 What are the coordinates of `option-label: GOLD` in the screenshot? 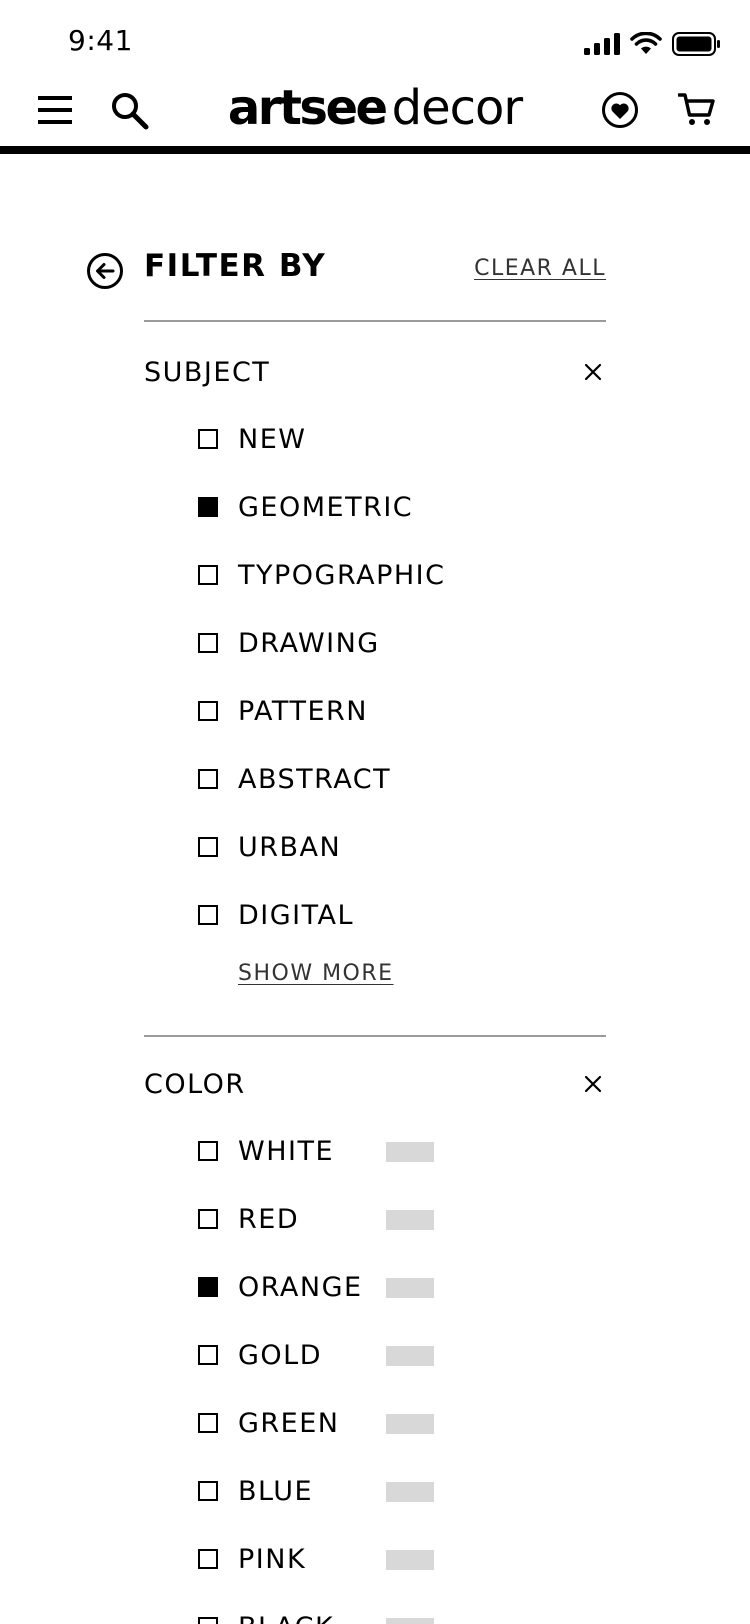 It's located at (280, 1355).